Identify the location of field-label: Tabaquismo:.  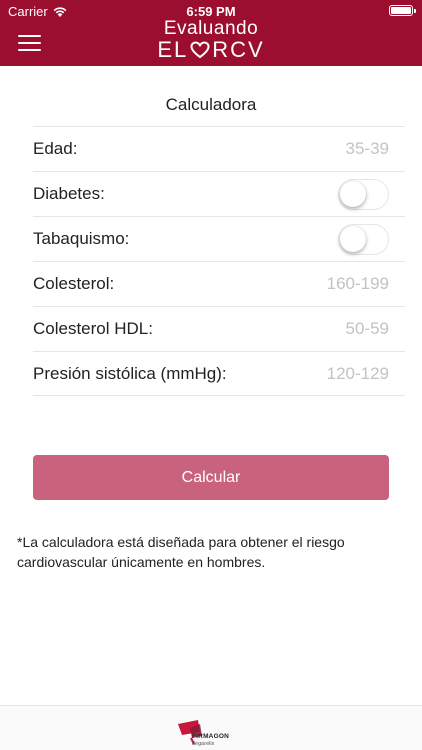
(81, 238).